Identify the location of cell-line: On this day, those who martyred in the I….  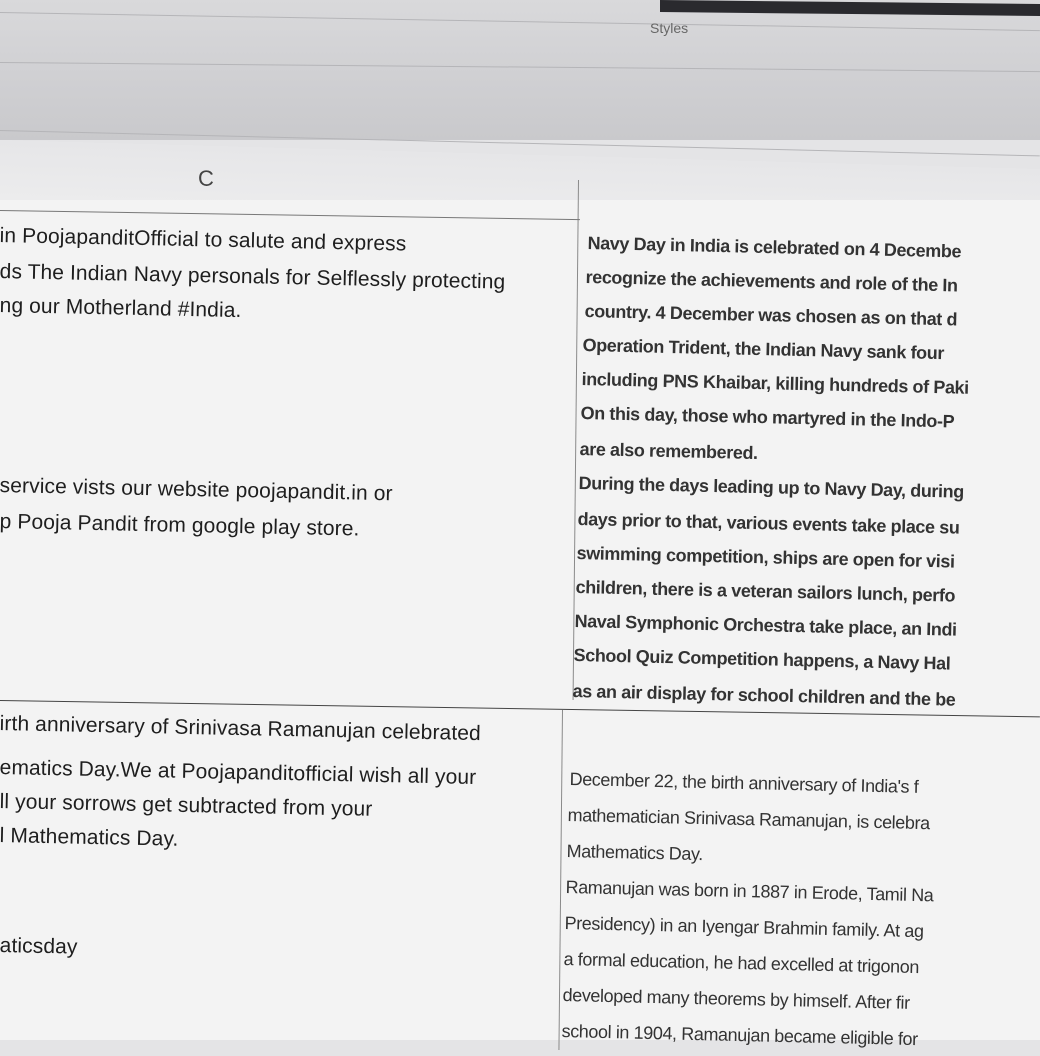
(767, 417).